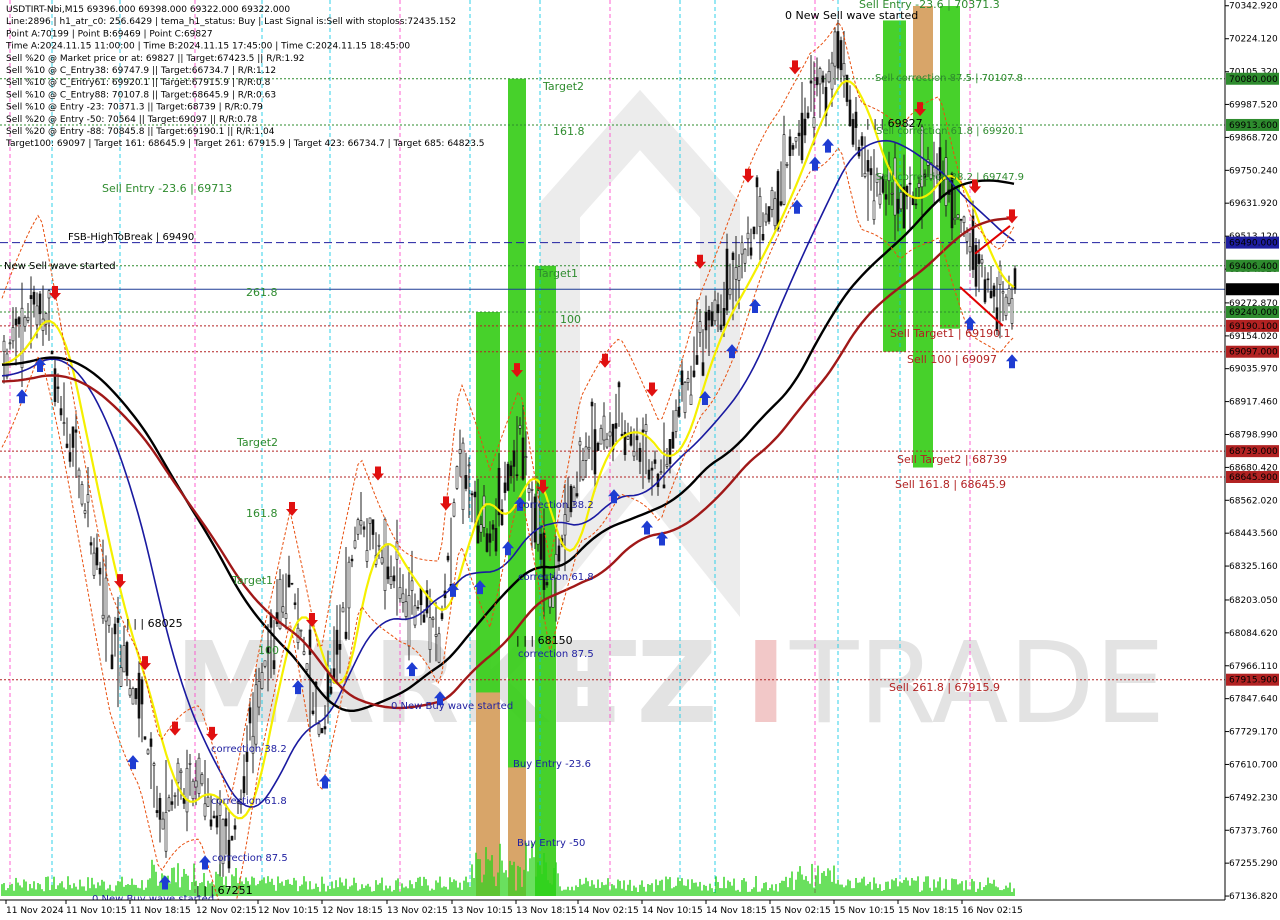  Describe the element at coordinates (1253, 290) in the screenshot. I see `level-tag-label-4: 69322.000` at that location.